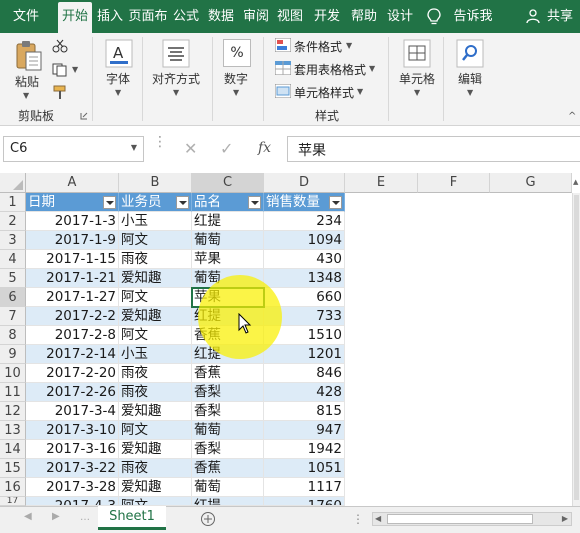  What do you see at coordinates (364, 16) in the screenshot?
I see `tab-help: 帮助` at bounding box center [364, 16].